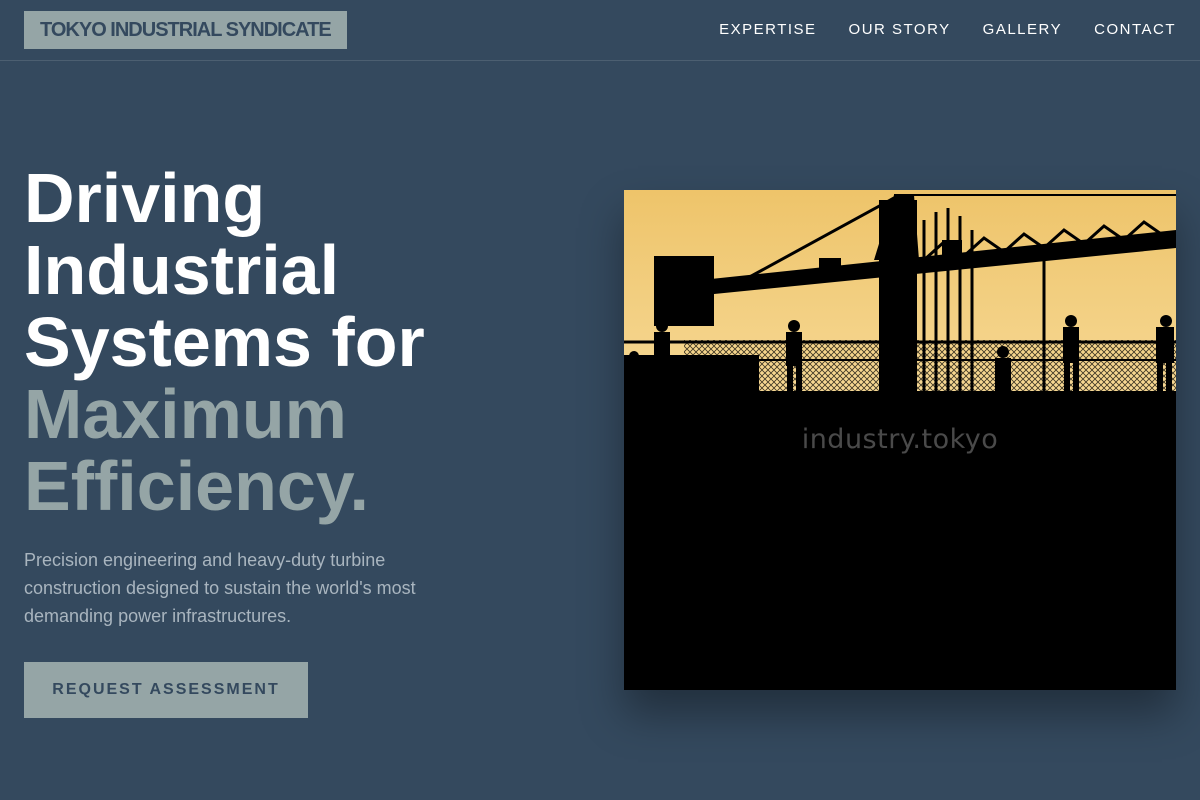 The width and height of the screenshot is (1200, 800). I want to click on nav-link-expertise: EXPERTISE, so click(767, 29).